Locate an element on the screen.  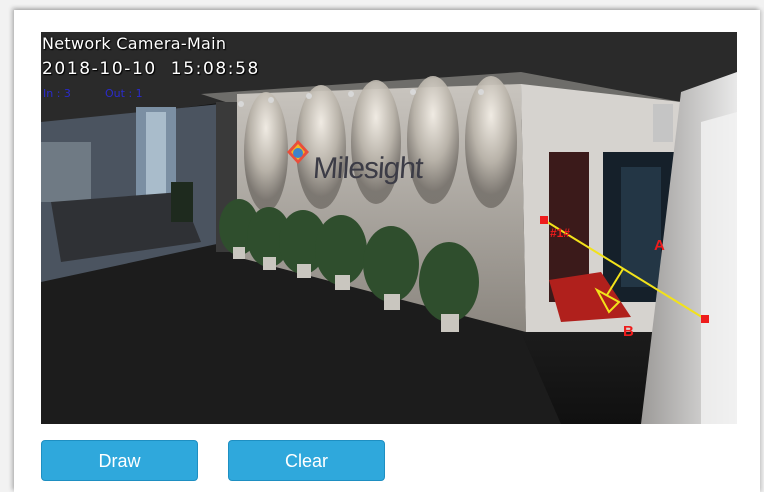
direction-arrow-shaft is located at coordinates (615, 282).